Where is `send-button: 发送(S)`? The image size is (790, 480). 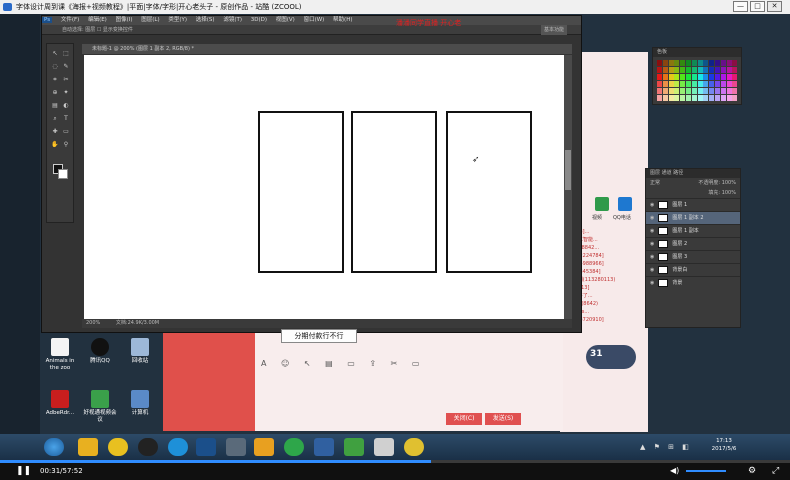 send-button: 发送(S) is located at coordinates (503, 419).